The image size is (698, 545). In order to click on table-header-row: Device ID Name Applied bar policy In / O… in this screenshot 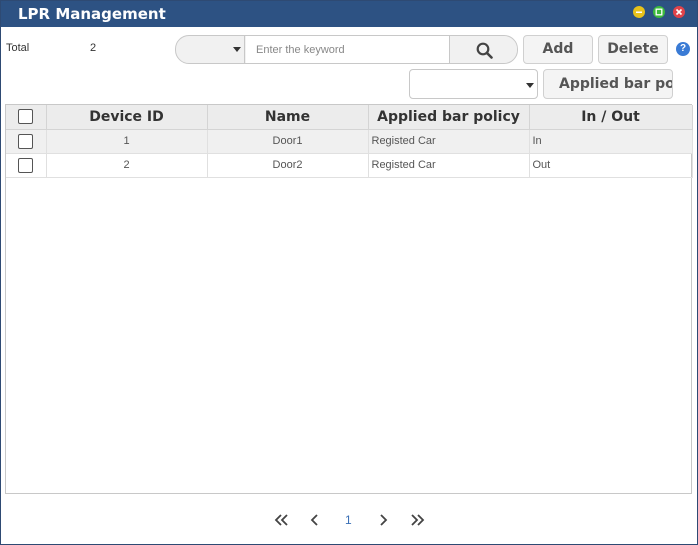, I will do `click(349, 117)`.